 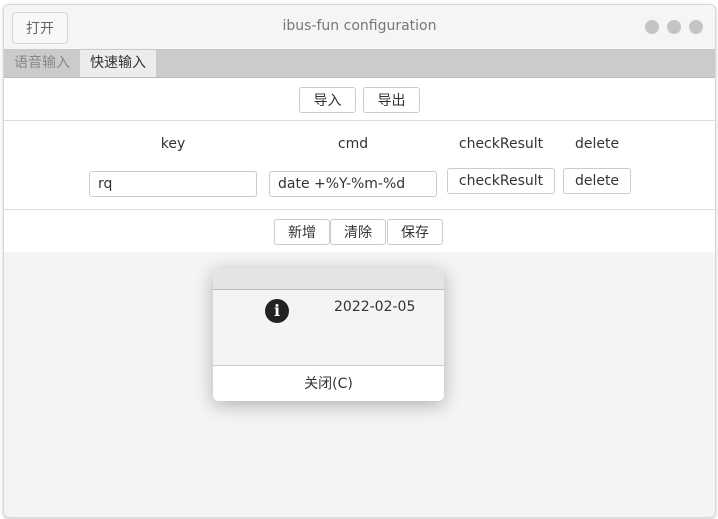 What do you see at coordinates (328, 334) in the screenshot?
I see `message-dialog: i 2022-02-05 关闭(C)` at bounding box center [328, 334].